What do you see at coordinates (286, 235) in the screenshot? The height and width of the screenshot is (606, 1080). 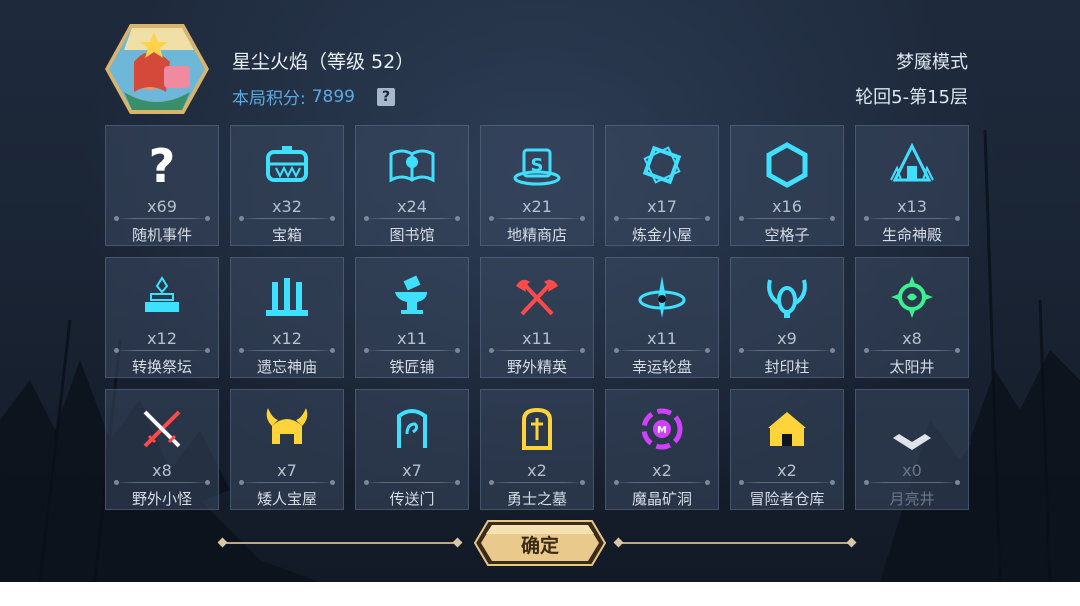 I see `event-label: 宝箱` at bounding box center [286, 235].